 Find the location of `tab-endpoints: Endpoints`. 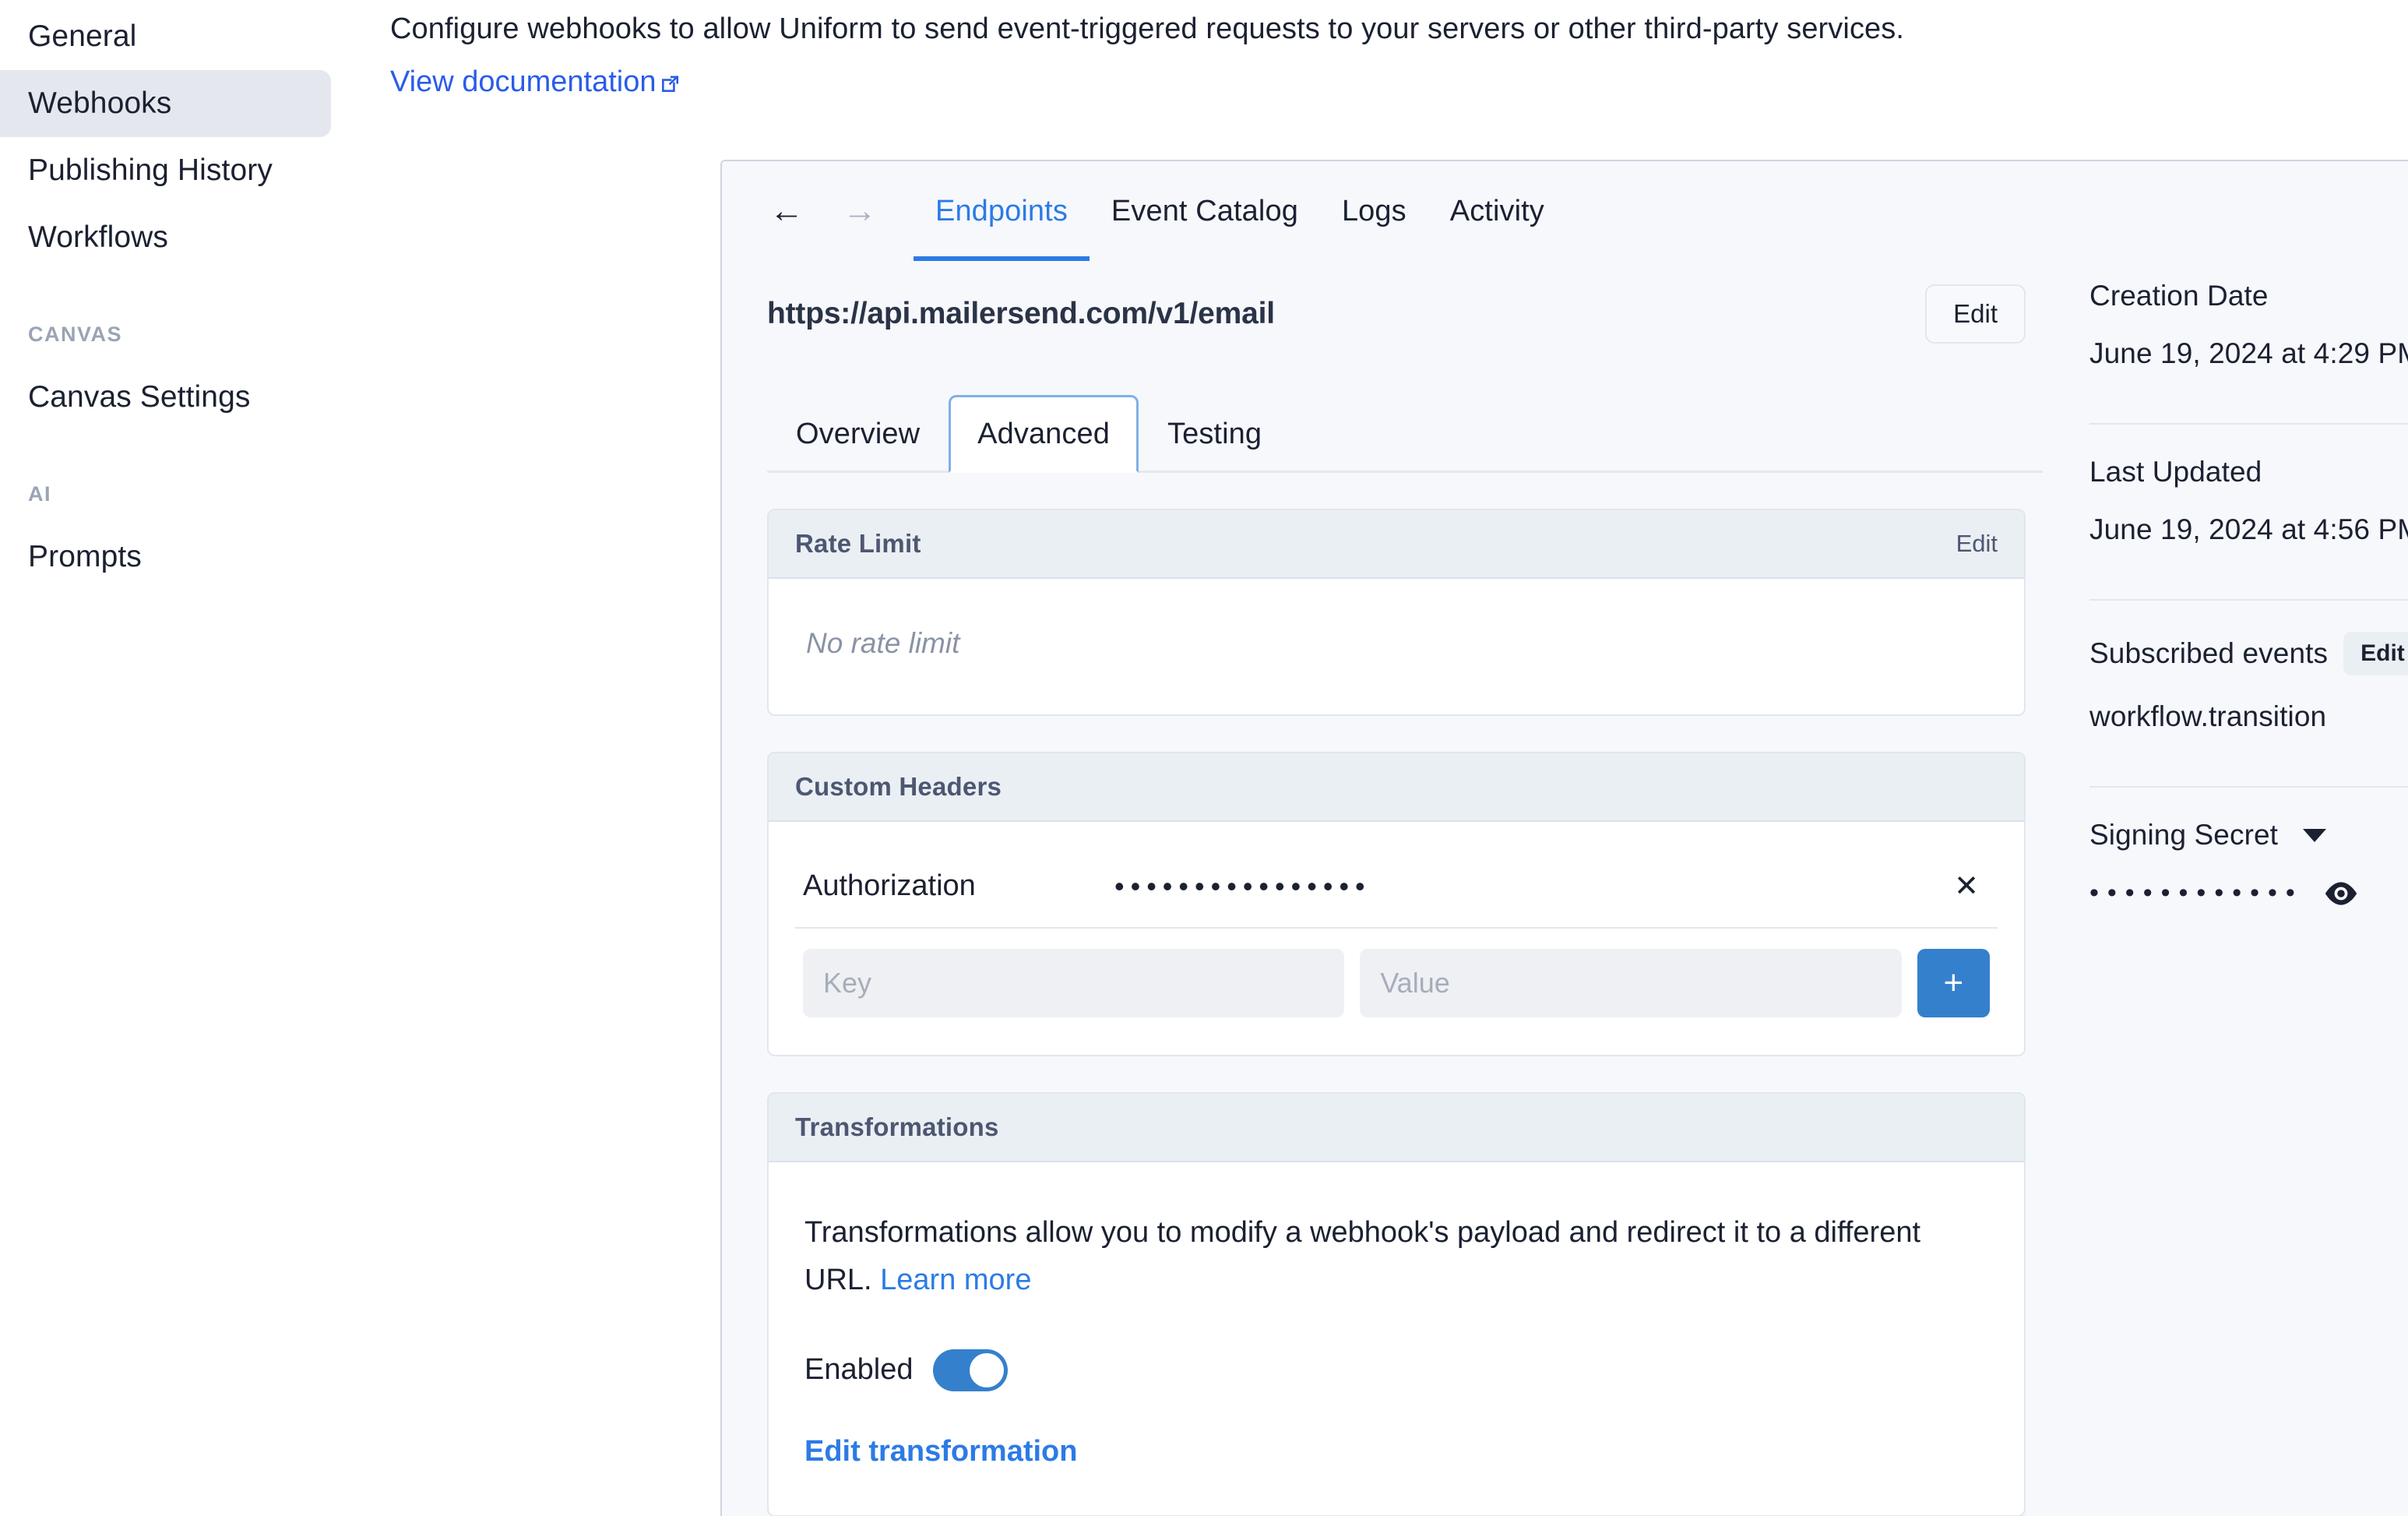

tab-endpoints: Endpoints is located at coordinates (1002, 211).